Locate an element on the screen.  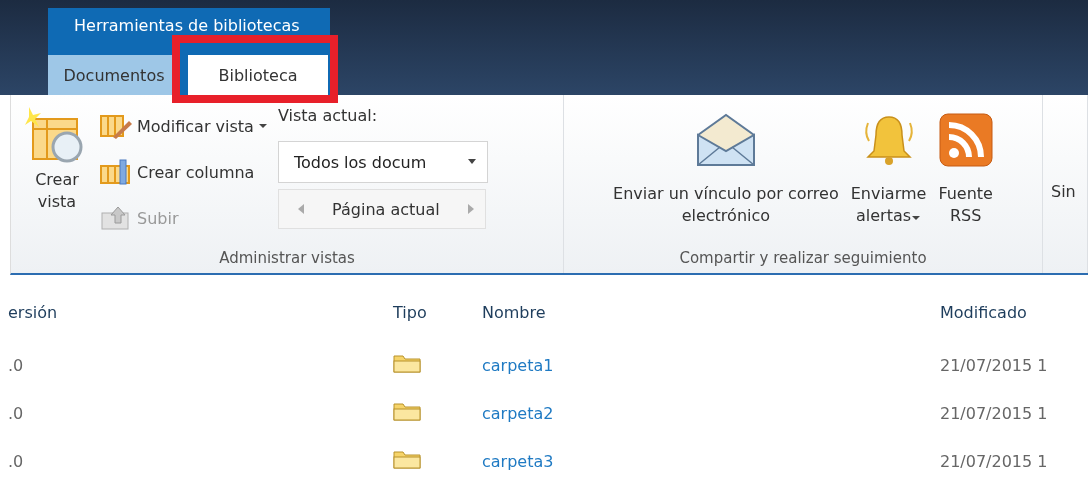
group-label: Administrar vistas is located at coordinates (287, 259).